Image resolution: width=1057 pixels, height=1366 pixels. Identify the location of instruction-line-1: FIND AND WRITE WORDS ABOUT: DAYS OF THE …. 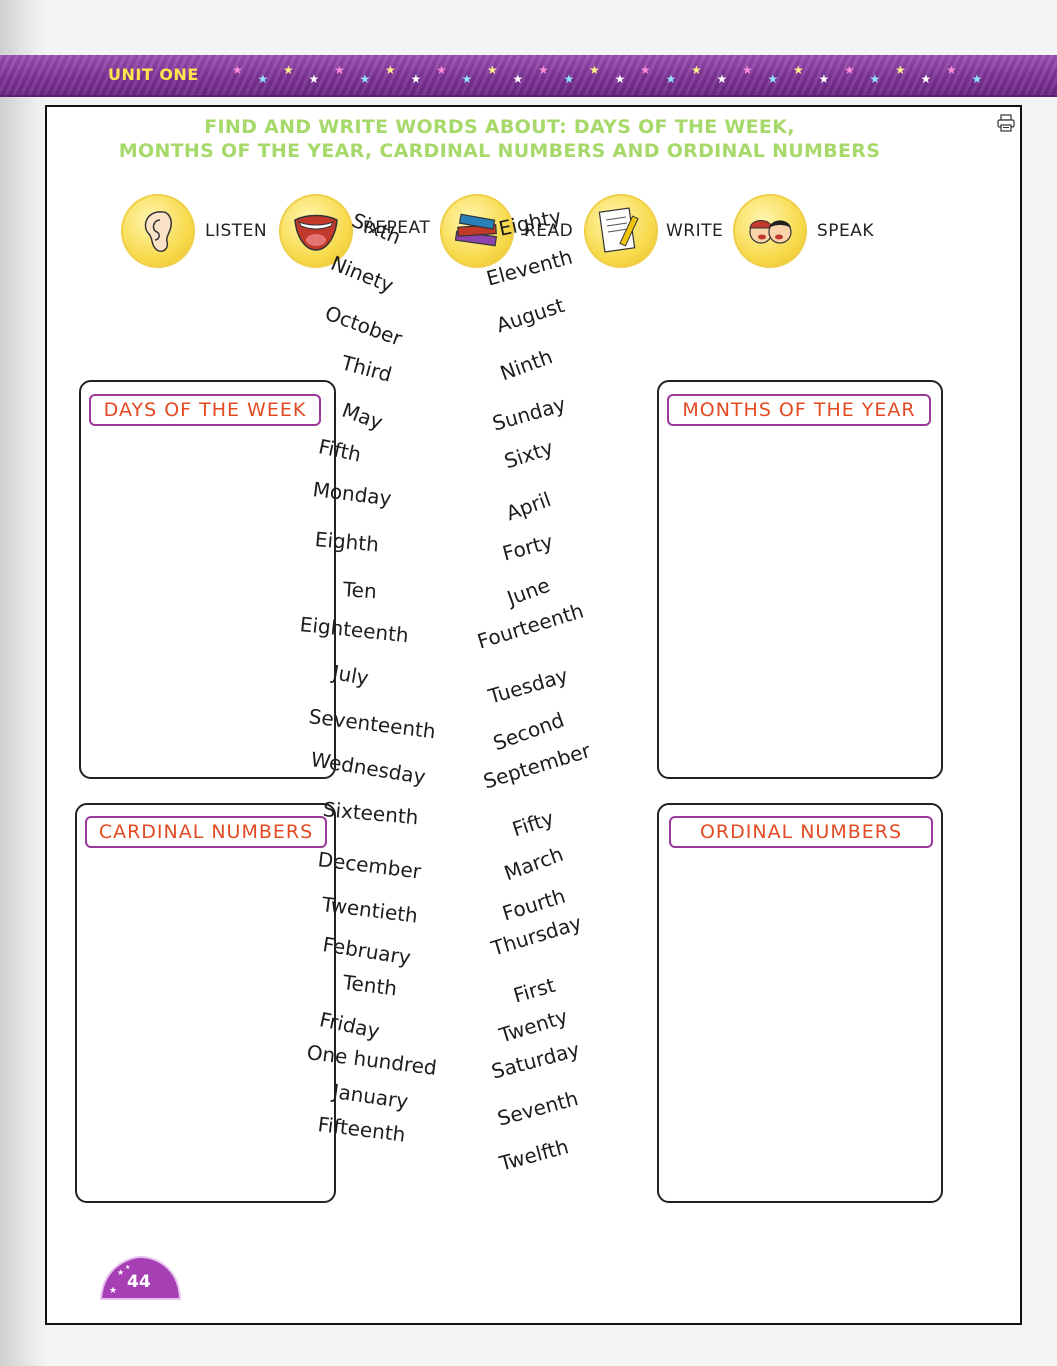
(499, 127).